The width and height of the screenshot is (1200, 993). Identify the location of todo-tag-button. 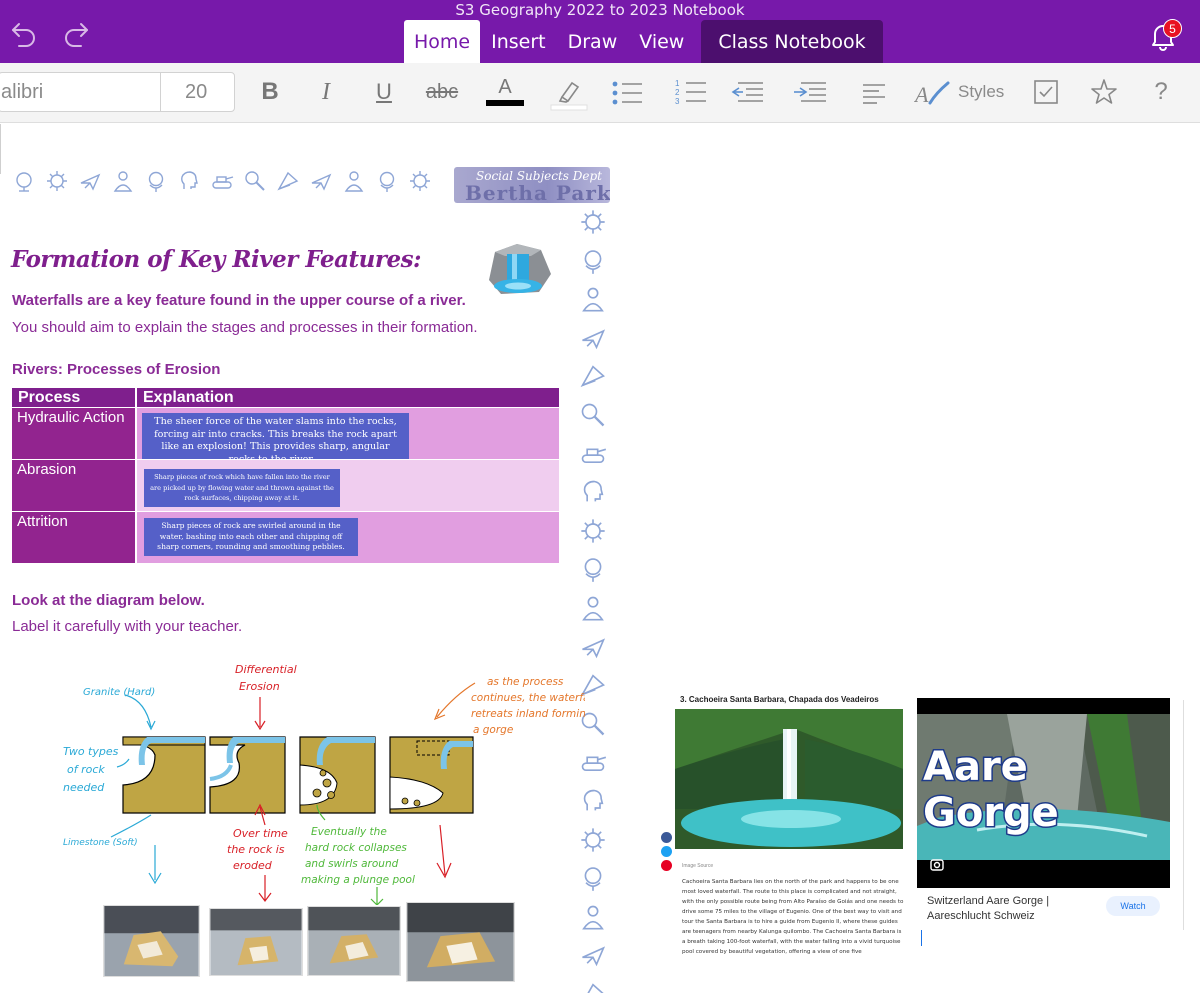
(1046, 93).